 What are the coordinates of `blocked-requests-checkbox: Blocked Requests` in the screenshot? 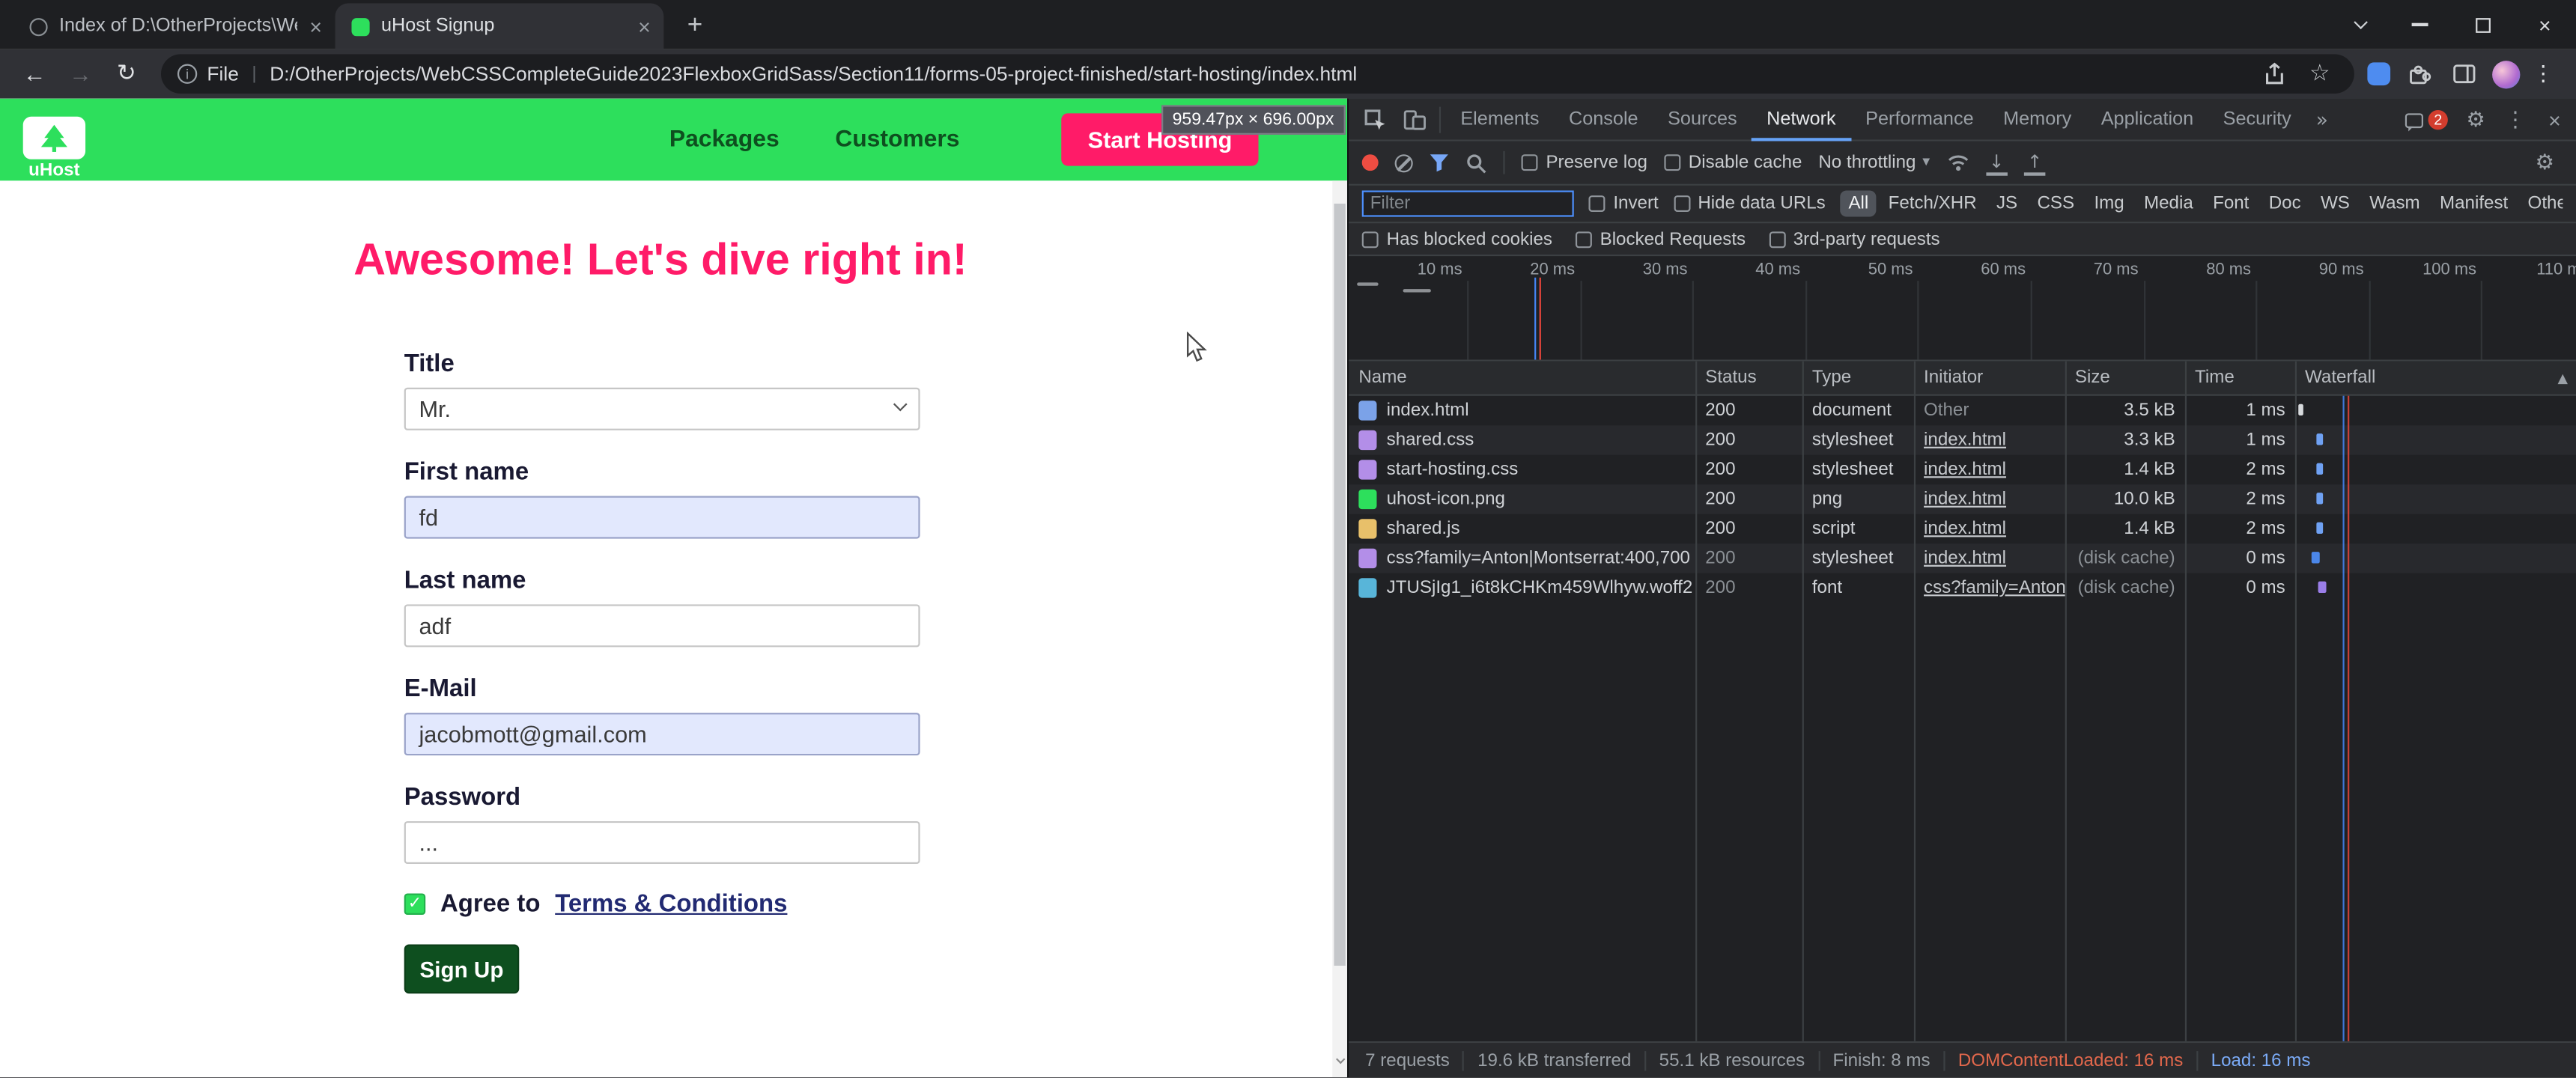 It's located at (1660, 239).